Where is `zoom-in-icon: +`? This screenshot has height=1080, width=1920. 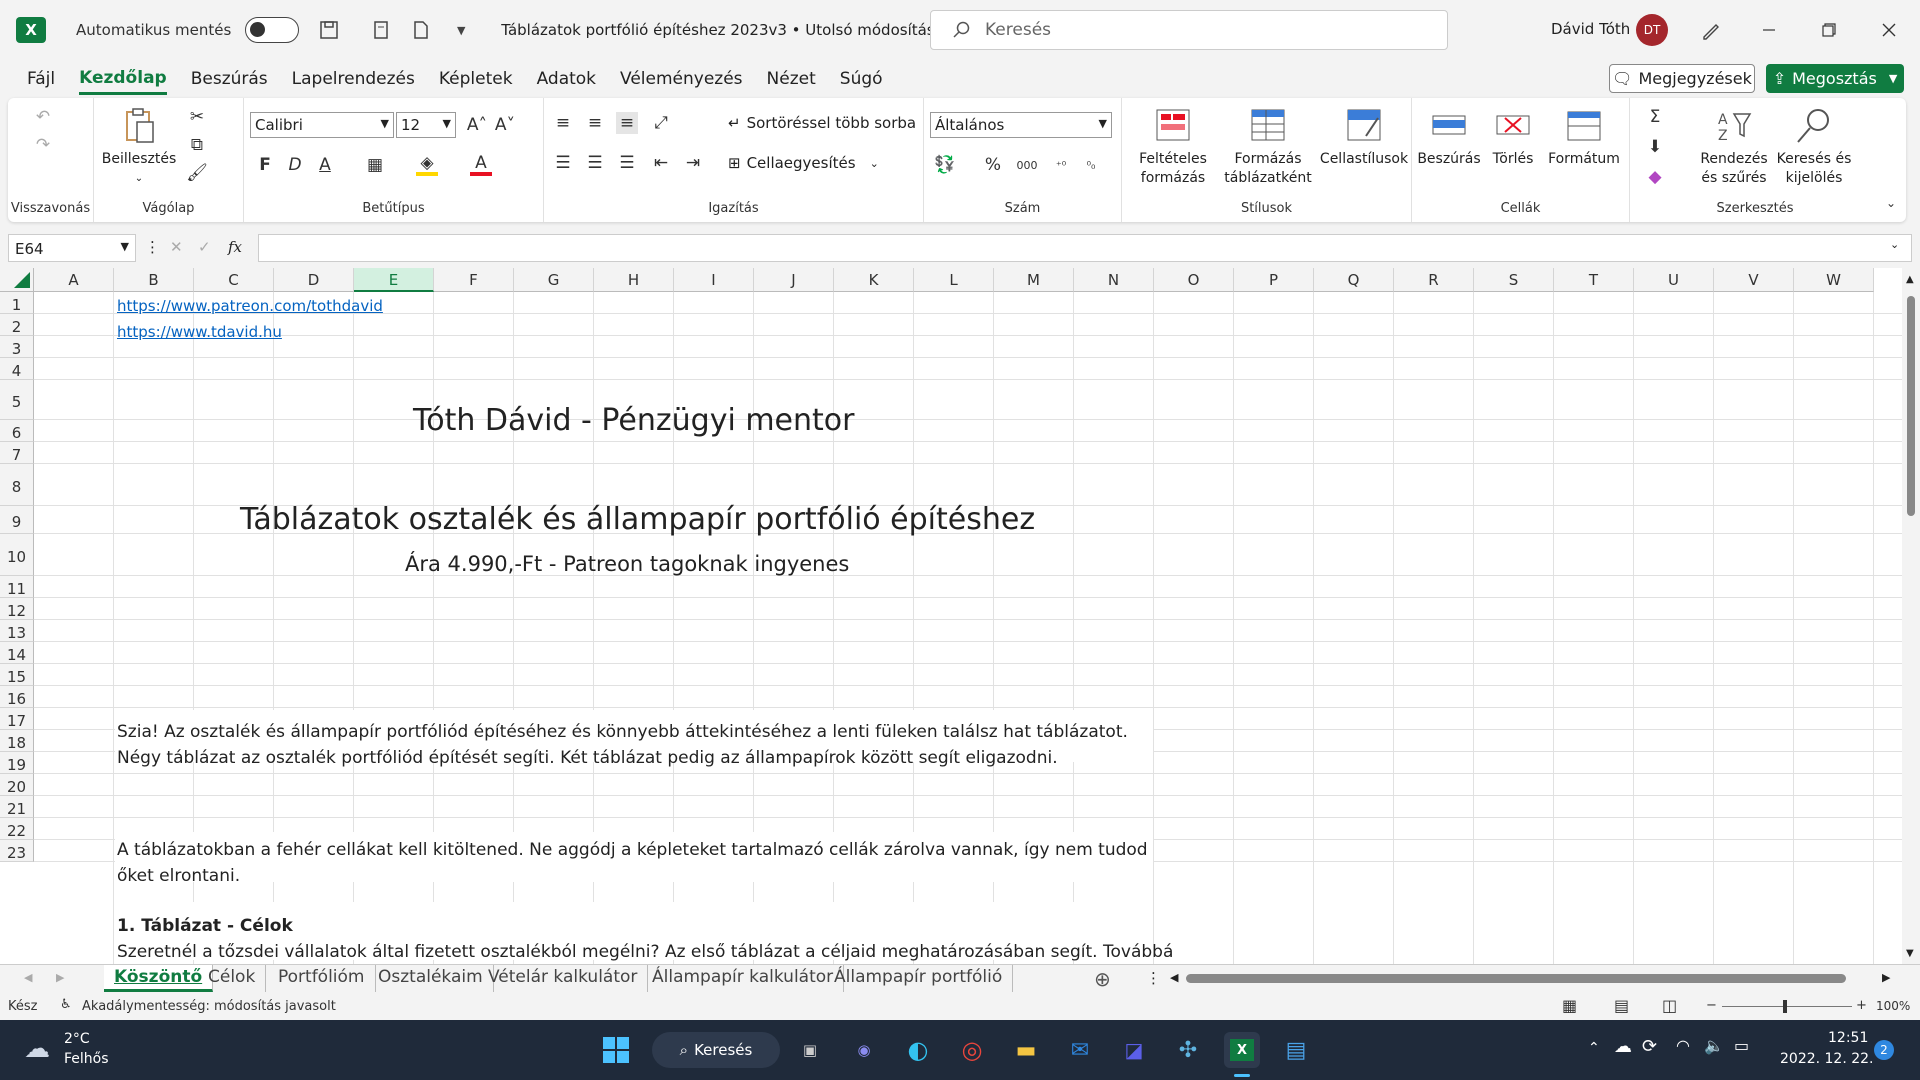 zoom-in-icon: + is located at coordinates (1861, 1005).